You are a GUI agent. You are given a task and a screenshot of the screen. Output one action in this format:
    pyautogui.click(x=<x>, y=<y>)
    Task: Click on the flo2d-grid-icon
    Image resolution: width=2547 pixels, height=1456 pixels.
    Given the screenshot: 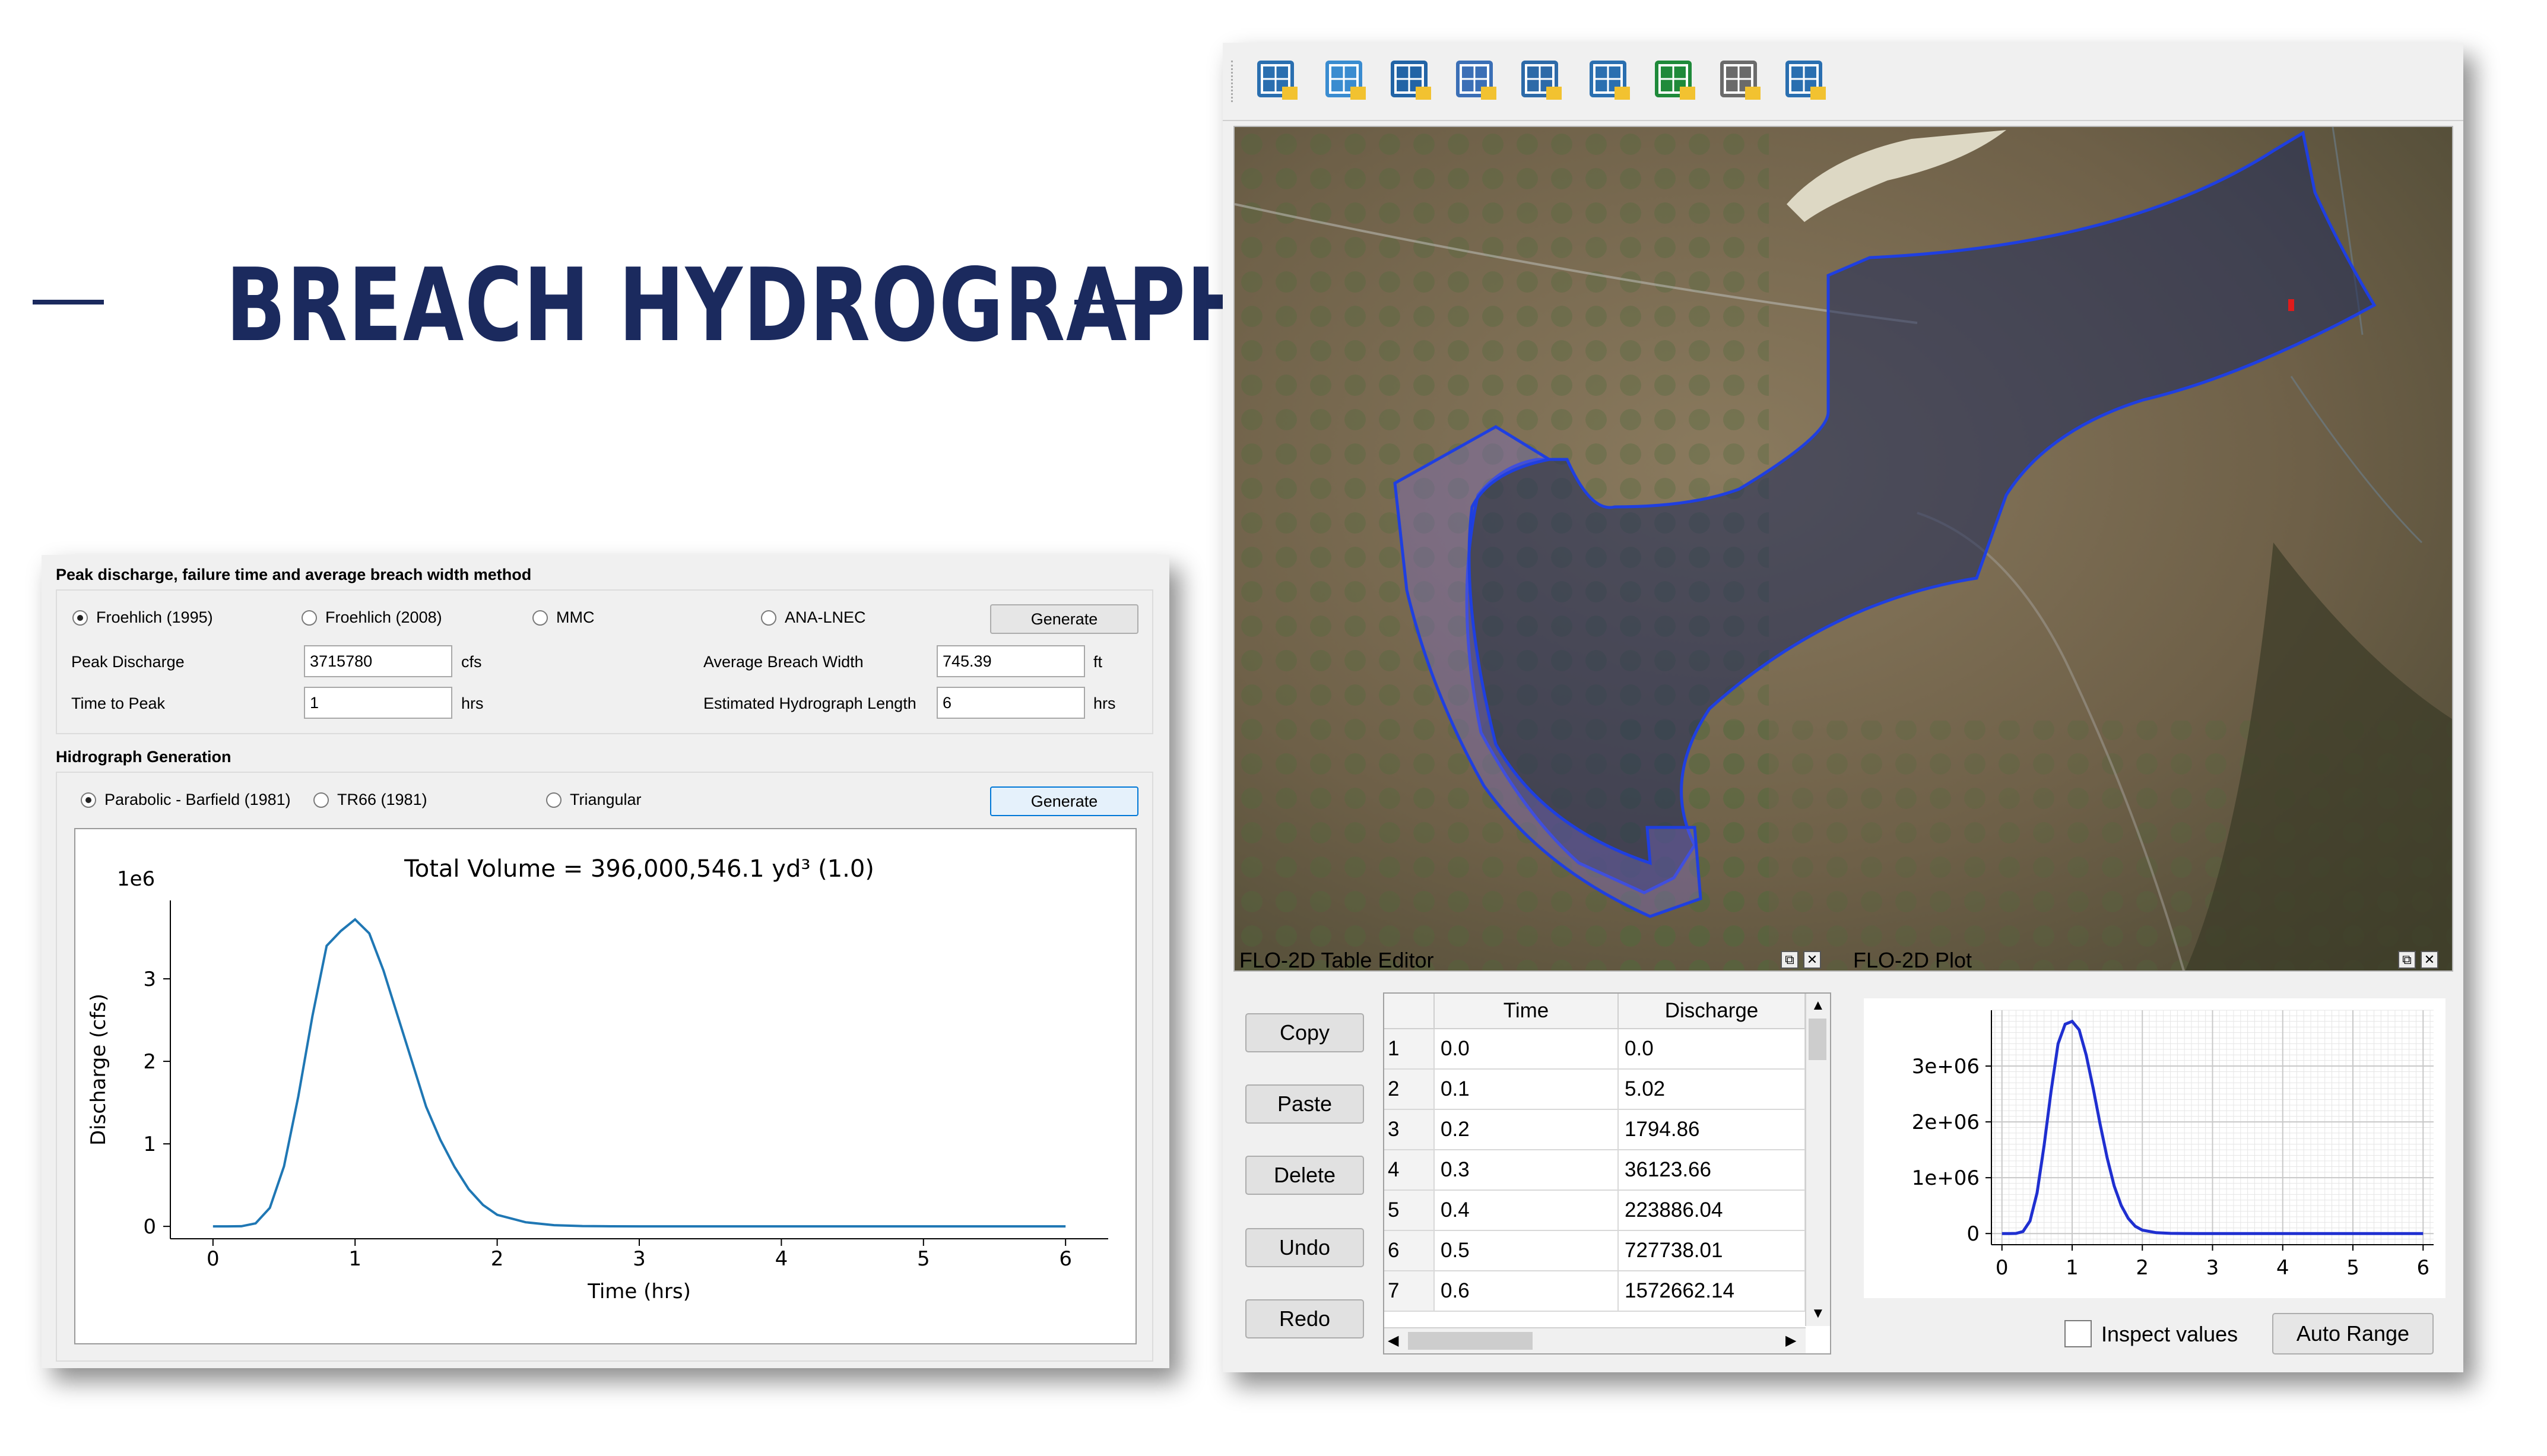 What is the action you would take?
    pyautogui.click(x=1277, y=80)
    